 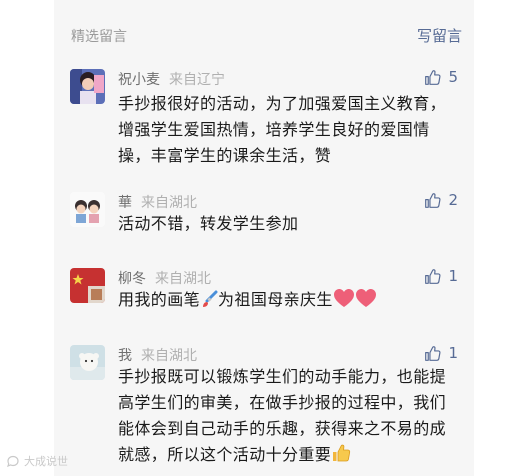 I want to click on comment-text-part: 用我的画笔, so click(x=159, y=299).